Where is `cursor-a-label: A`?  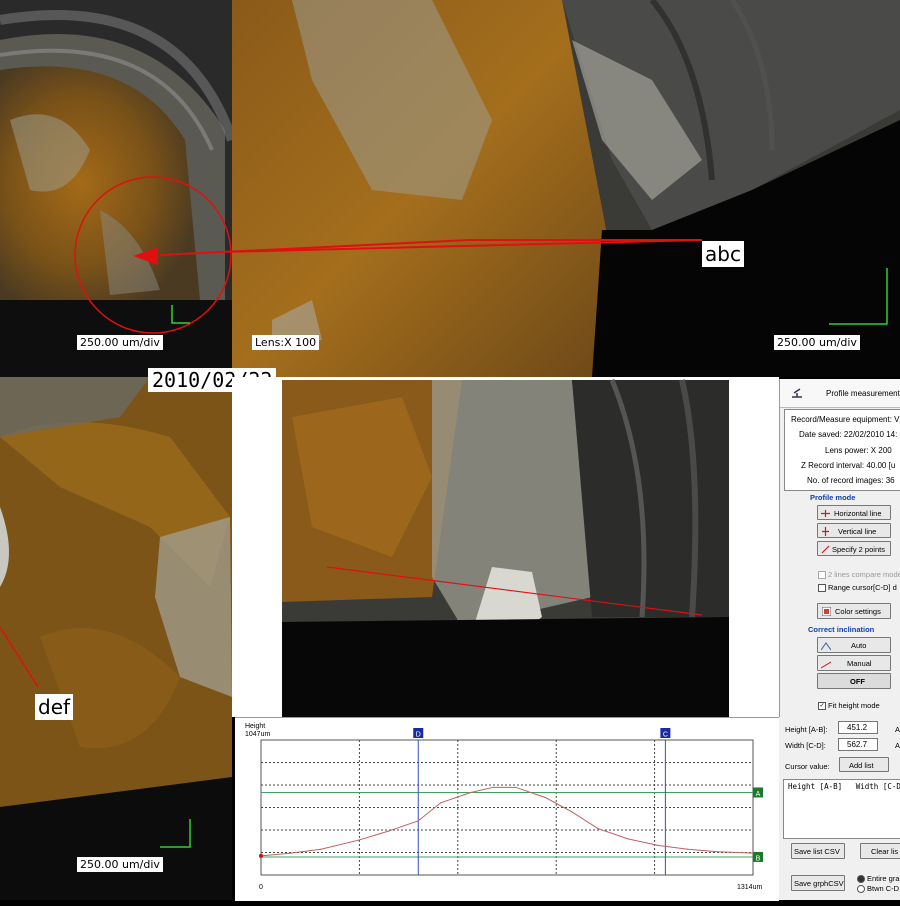
cursor-a-label: A is located at coordinates (758, 794).